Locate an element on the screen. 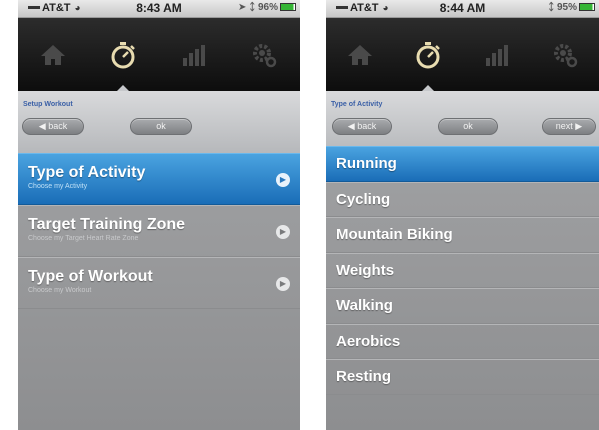 The image size is (599, 430). list-item-running: Running is located at coordinates (462, 164).